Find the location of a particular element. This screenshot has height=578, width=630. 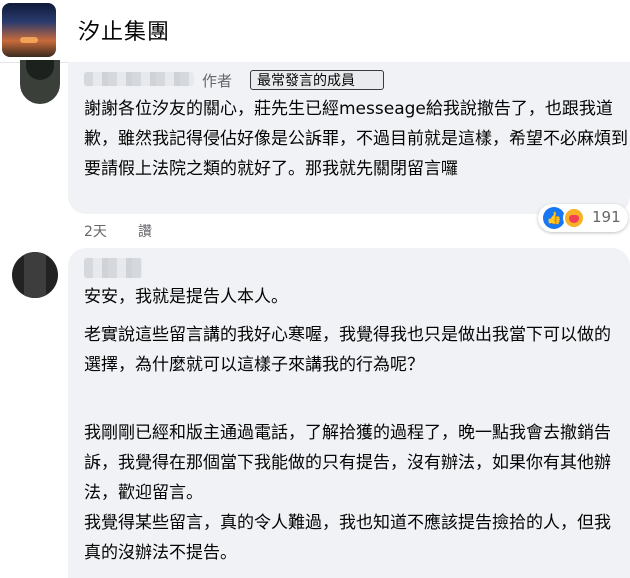

care-heart-shape is located at coordinates (574, 219).